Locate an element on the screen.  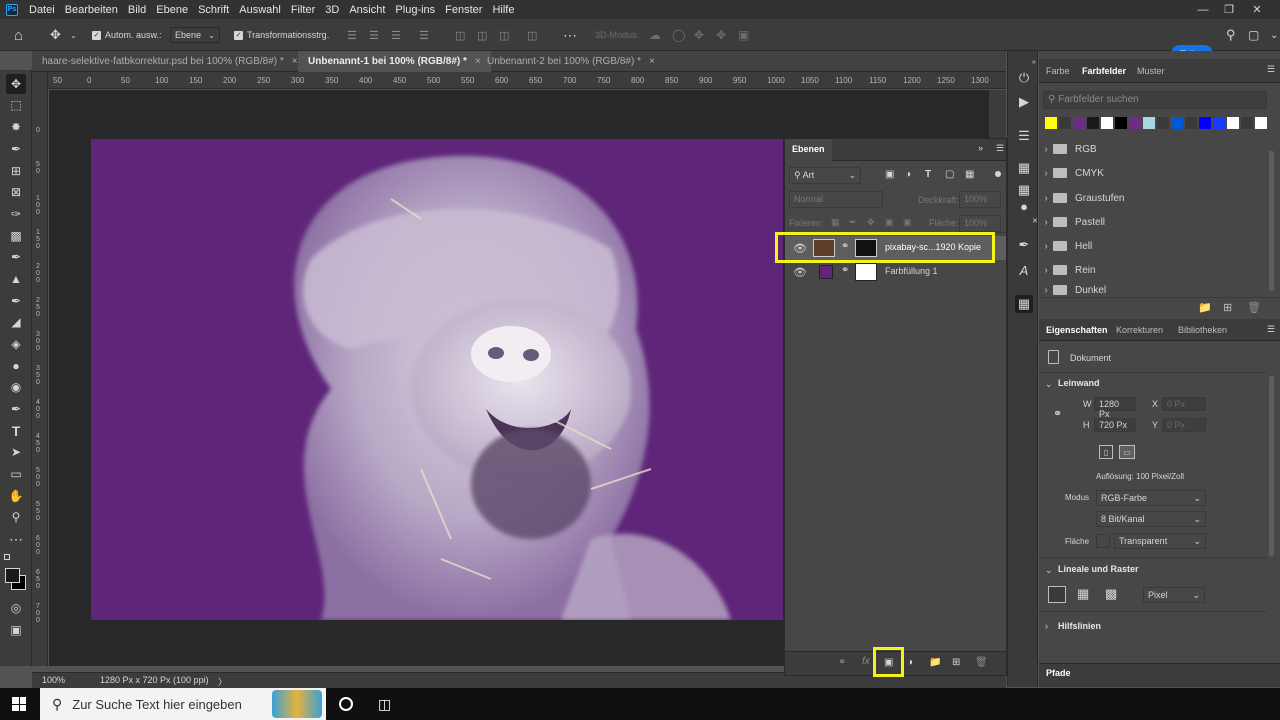
actions-play-icon: ▶ is located at coordinates (1024, 102).